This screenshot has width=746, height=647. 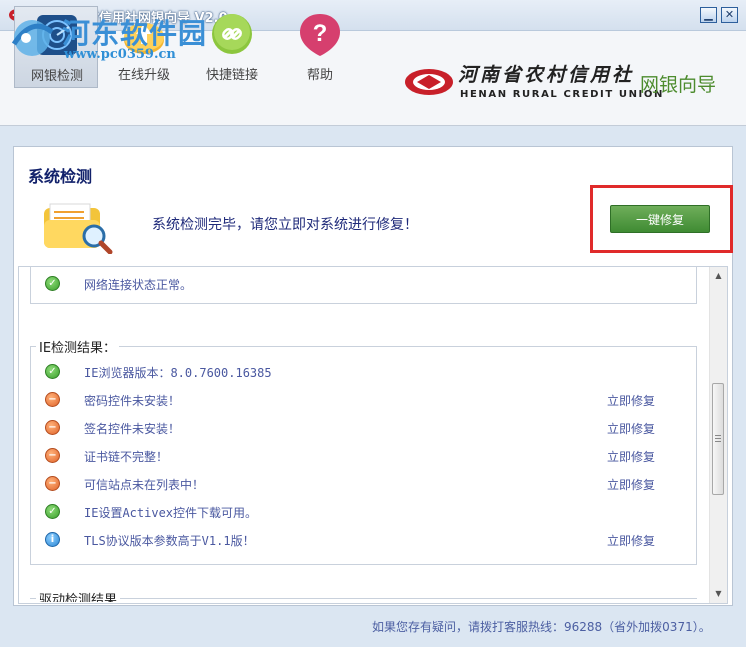 What do you see at coordinates (171, 513) in the screenshot?
I see `ie-row-text: IE设置Activex控件下载可用。` at bounding box center [171, 513].